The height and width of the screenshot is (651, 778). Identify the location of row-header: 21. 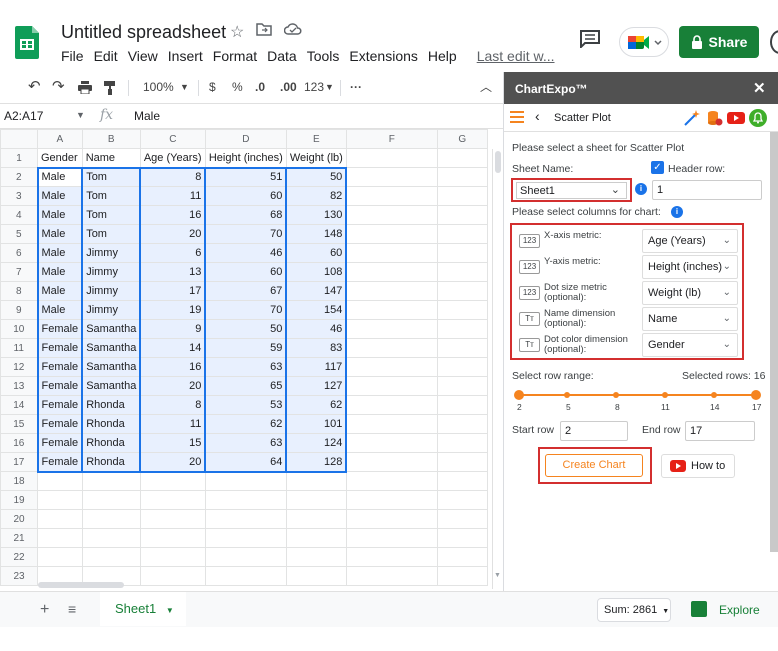
(19, 538).